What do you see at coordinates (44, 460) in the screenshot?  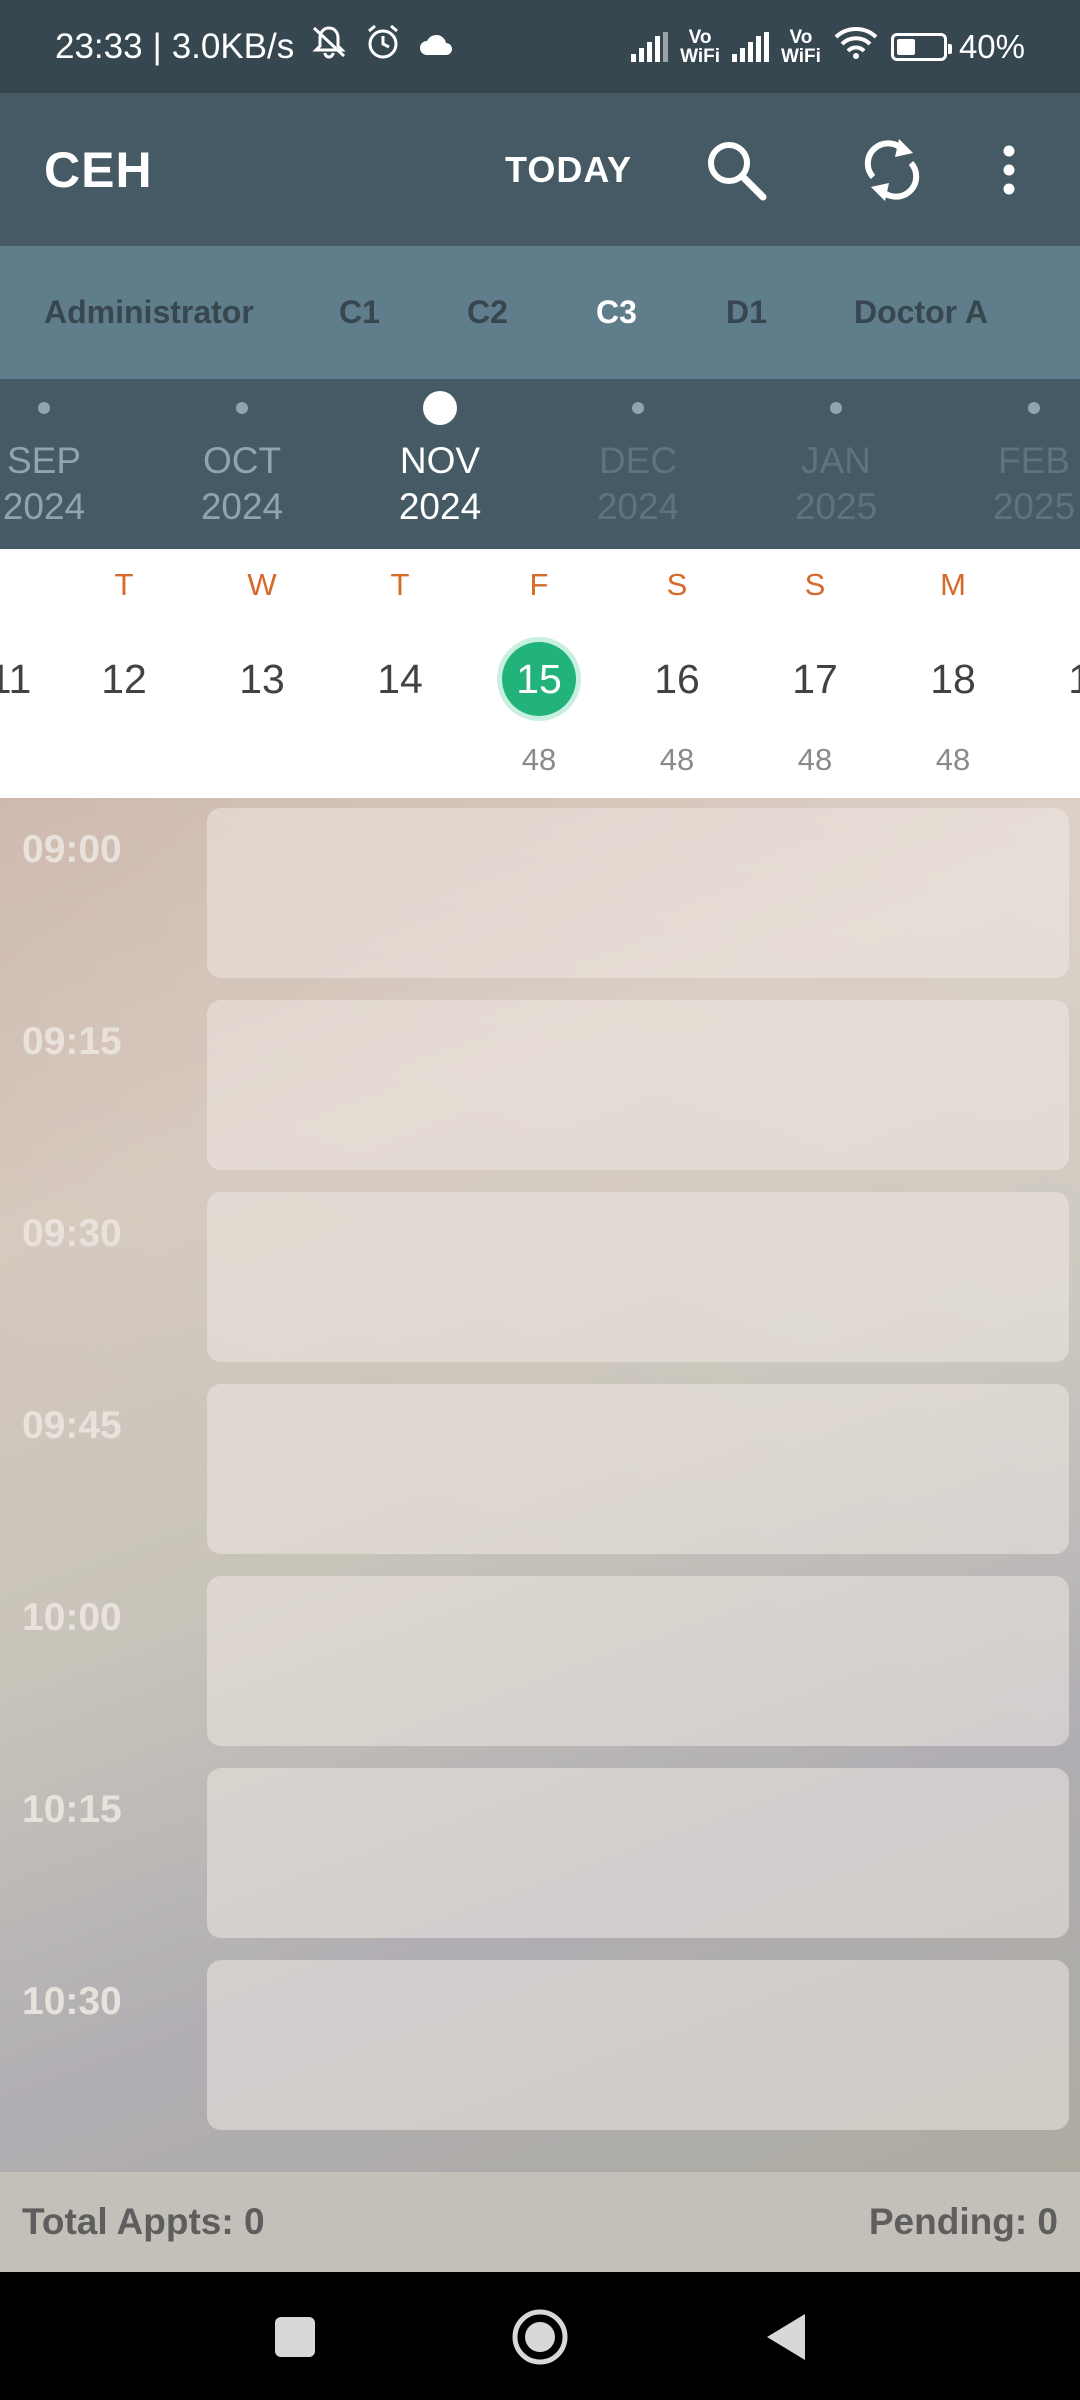 I see `month-name: SEP` at bounding box center [44, 460].